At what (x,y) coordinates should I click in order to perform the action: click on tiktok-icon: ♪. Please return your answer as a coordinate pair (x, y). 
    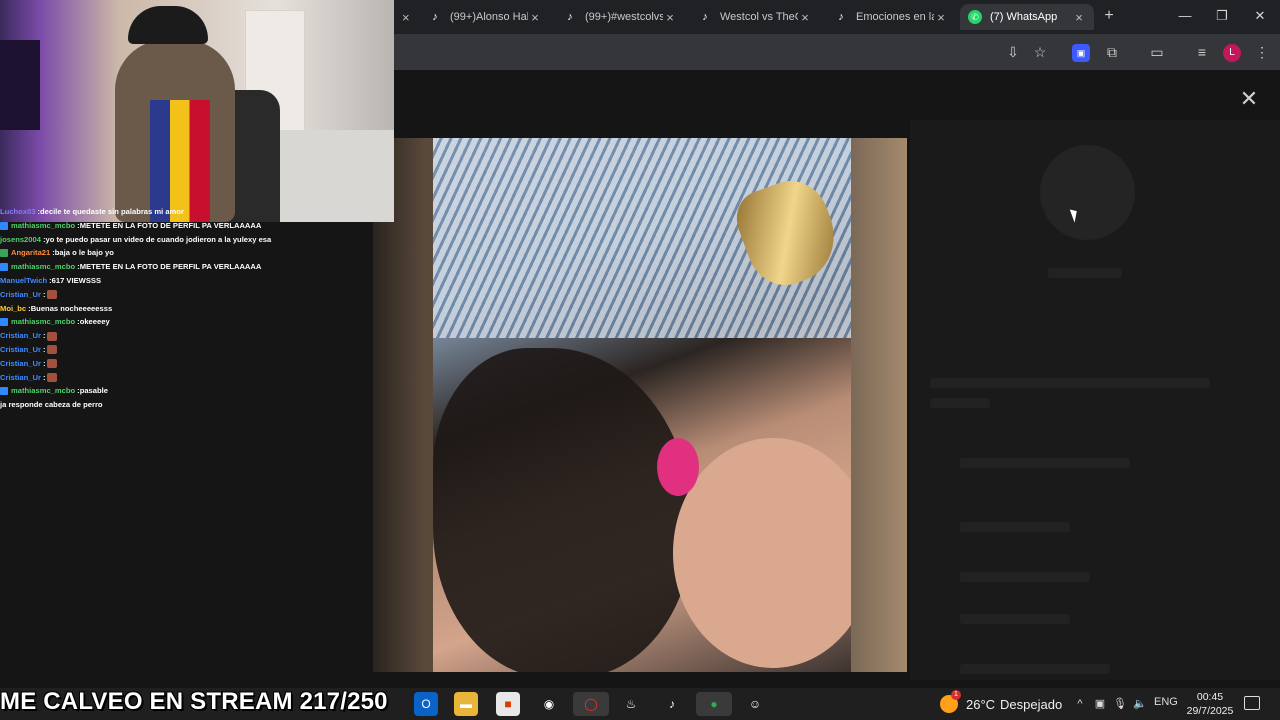
    Looking at the image, I should click on (570, 17).